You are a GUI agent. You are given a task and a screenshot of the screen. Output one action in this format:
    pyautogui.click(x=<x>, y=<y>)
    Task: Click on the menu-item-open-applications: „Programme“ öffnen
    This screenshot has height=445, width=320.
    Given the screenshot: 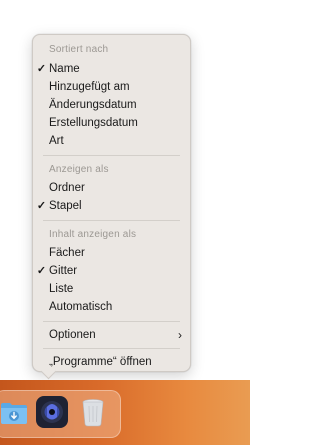 What is the action you would take?
    pyautogui.click(x=111, y=362)
    